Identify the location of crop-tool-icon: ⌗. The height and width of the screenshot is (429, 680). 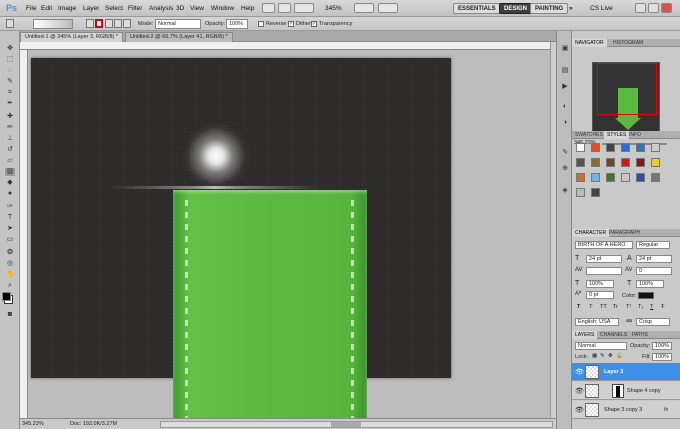
(10, 93).